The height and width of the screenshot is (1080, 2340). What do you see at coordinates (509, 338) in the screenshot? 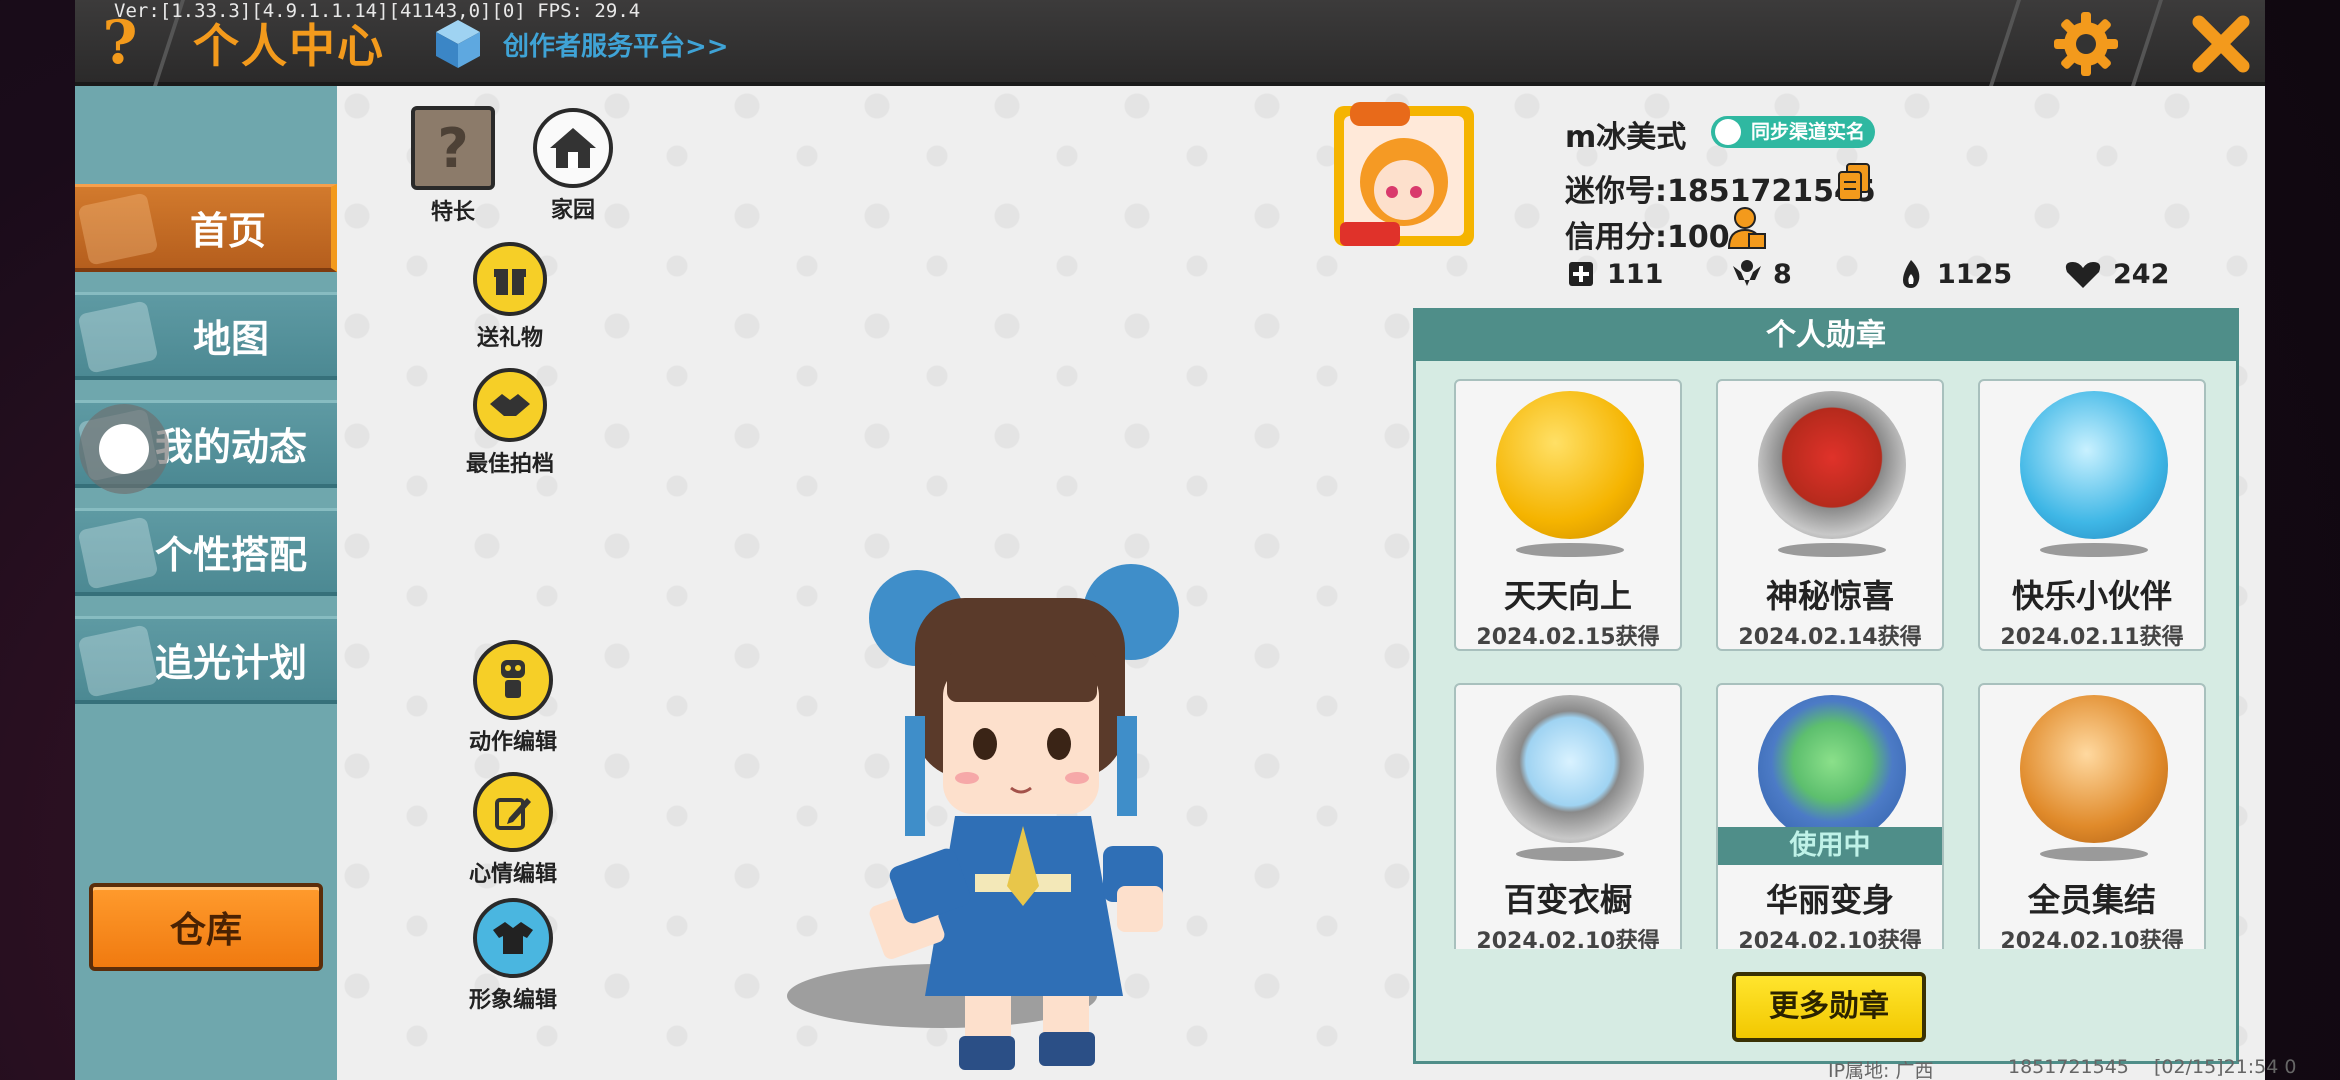
I see `tool-label: 送礼物` at bounding box center [509, 338].